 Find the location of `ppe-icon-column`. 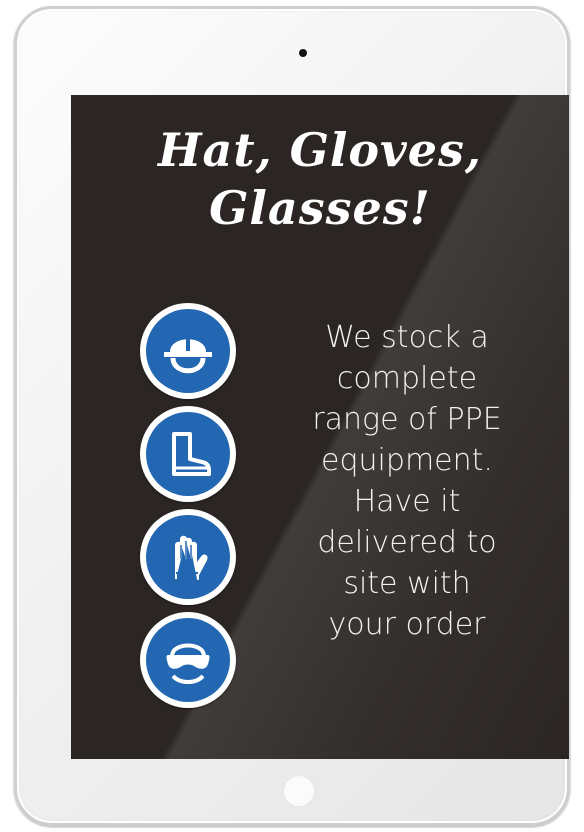

ppe-icon-column is located at coordinates (192, 509).